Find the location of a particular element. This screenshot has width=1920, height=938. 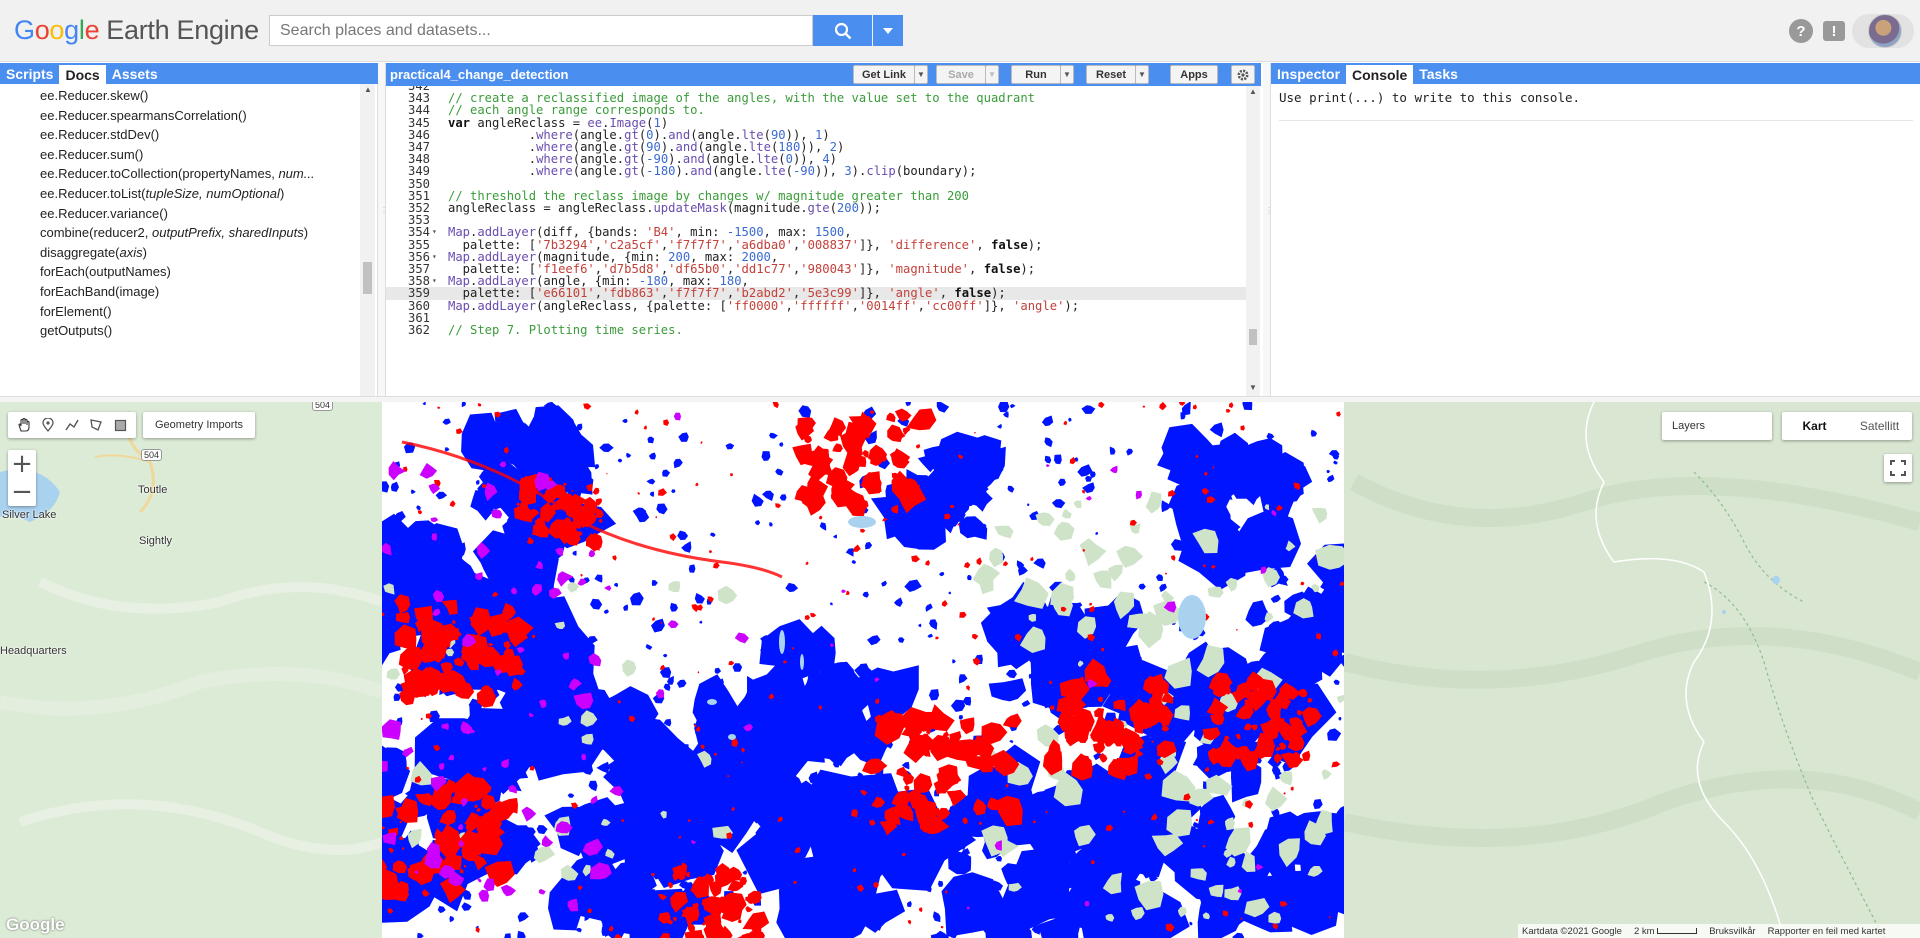

doc-item-args: axis is located at coordinates (131, 252).